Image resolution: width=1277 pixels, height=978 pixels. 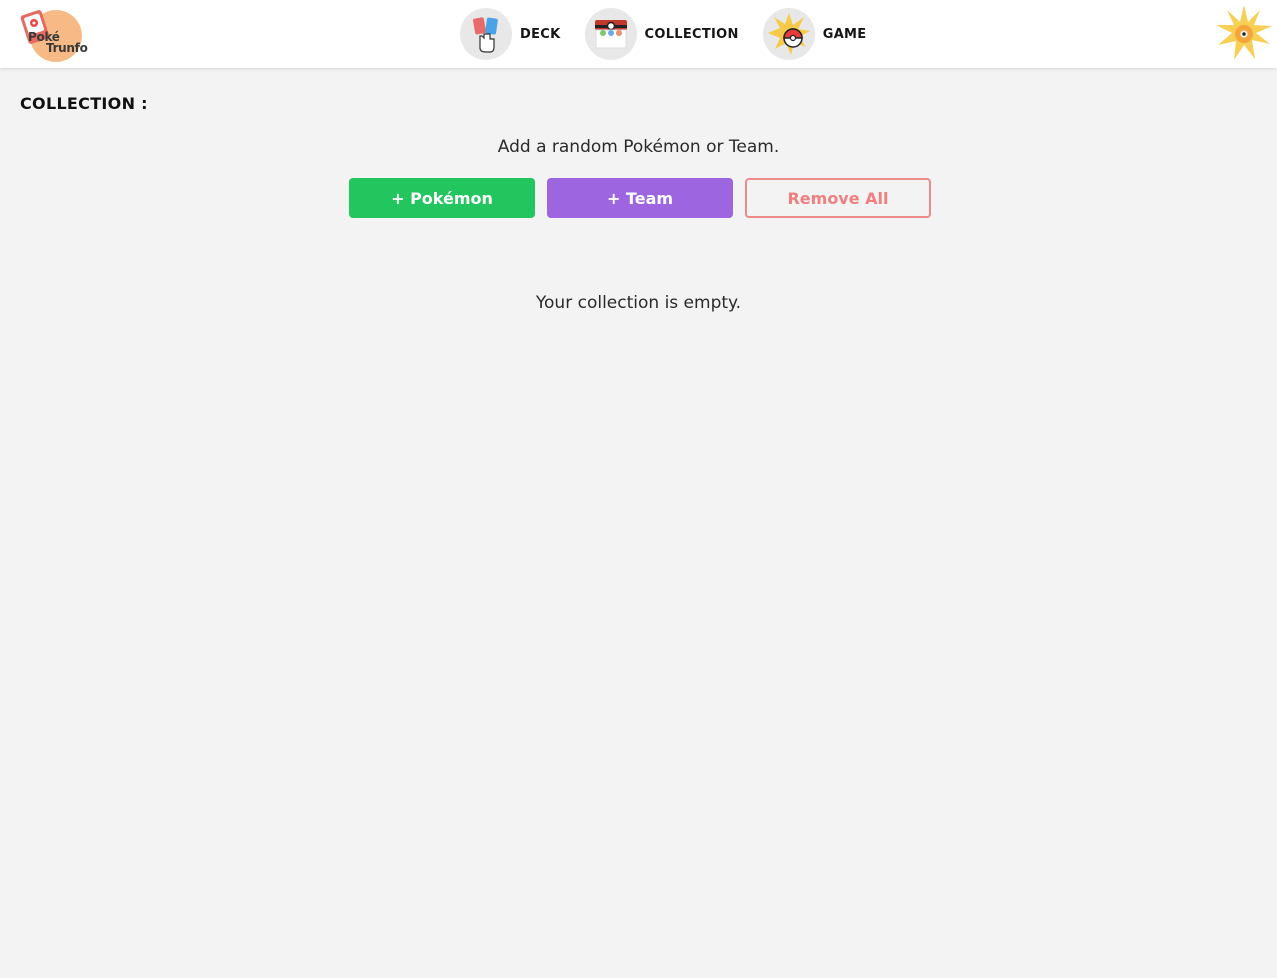 I want to click on pokeball-burst-icon, so click(x=788, y=34).